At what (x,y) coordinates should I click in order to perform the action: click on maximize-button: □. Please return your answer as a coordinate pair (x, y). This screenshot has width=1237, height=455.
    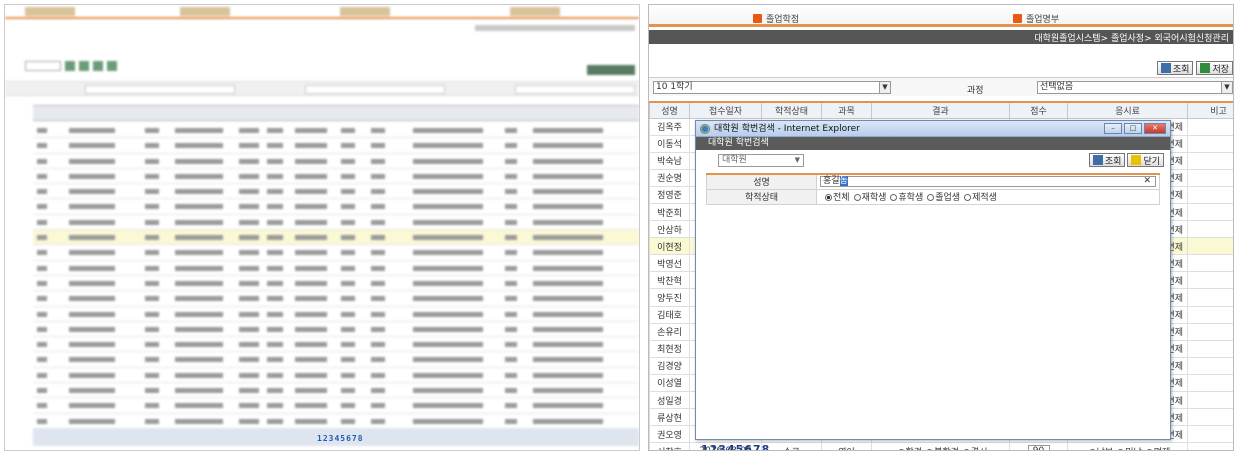
    Looking at the image, I should click on (1133, 128).